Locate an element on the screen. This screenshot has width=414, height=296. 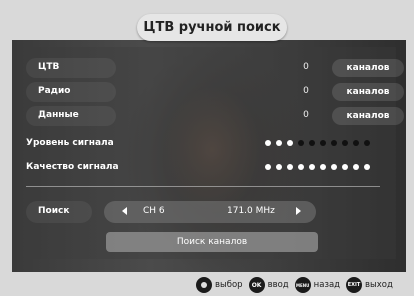
hint-select: выбор is located at coordinates (219, 285).